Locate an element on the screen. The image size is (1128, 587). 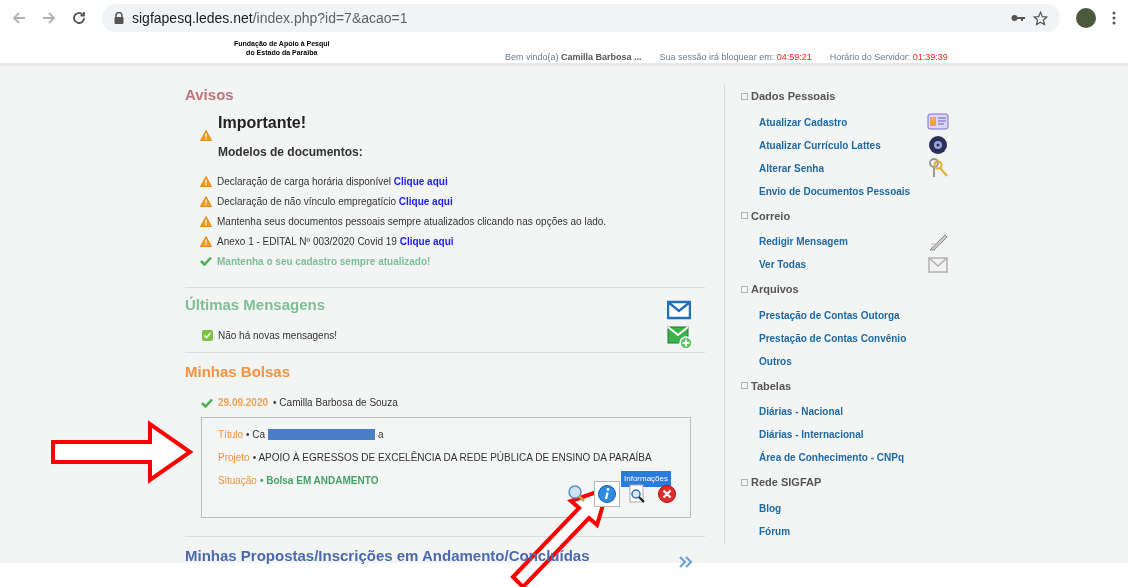
sidebar-link: Prestação de Contas Outorga is located at coordinates (829, 315).